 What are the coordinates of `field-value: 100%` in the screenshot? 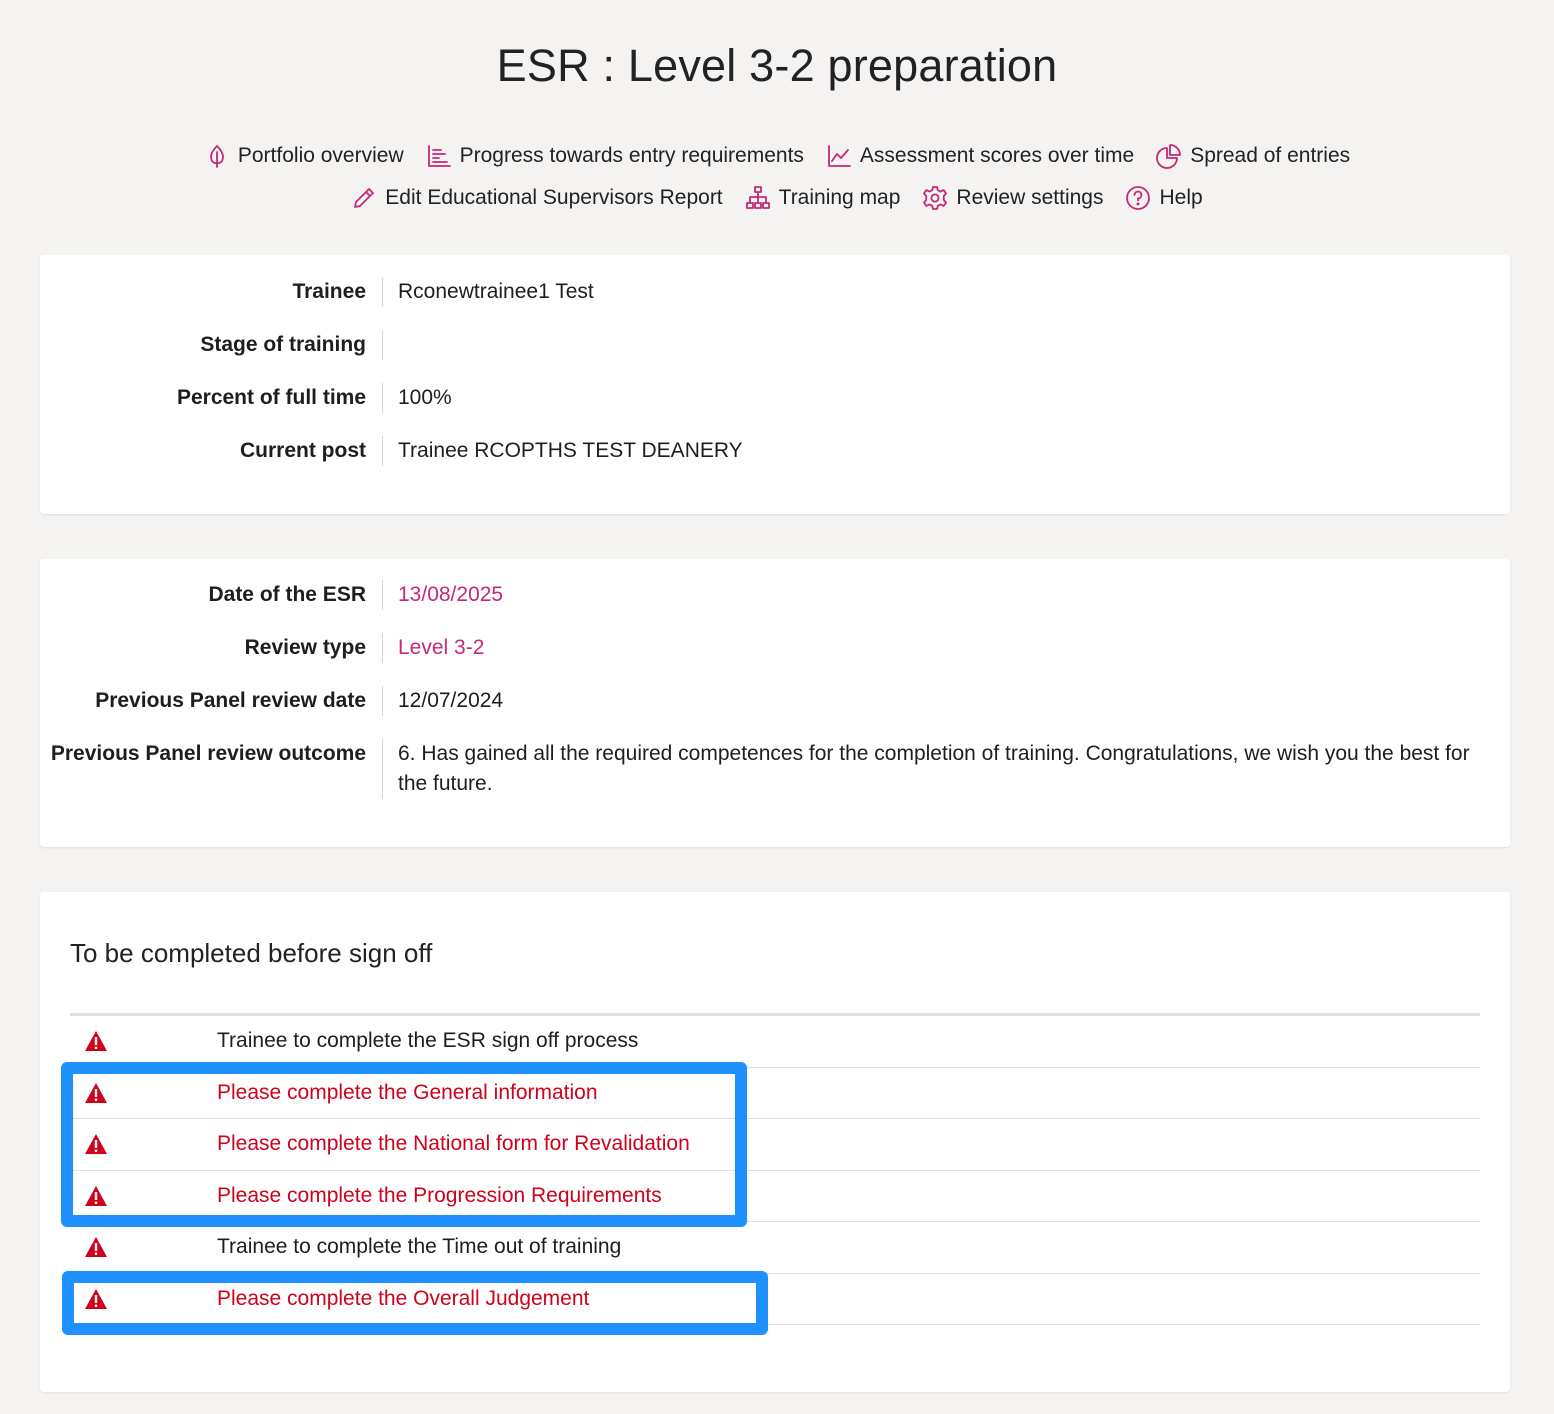 It's located at (425, 397).